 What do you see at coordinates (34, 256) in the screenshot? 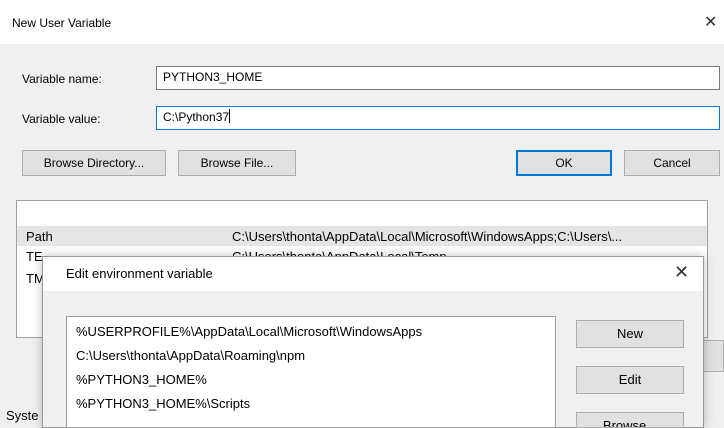
I see `variable-name-cell: TE` at bounding box center [34, 256].